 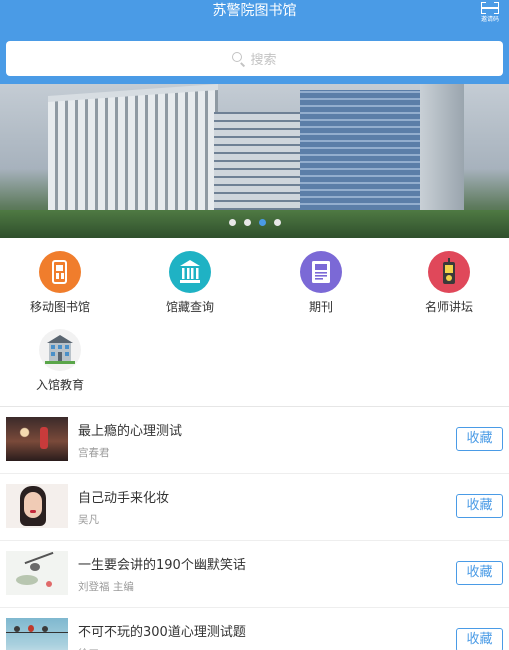 What do you see at coordinates (254, 440) in the screenshot?
I see `list-item: 最上瘾的心理测试 宫春君 收藏` at bounding box center [254, 440].